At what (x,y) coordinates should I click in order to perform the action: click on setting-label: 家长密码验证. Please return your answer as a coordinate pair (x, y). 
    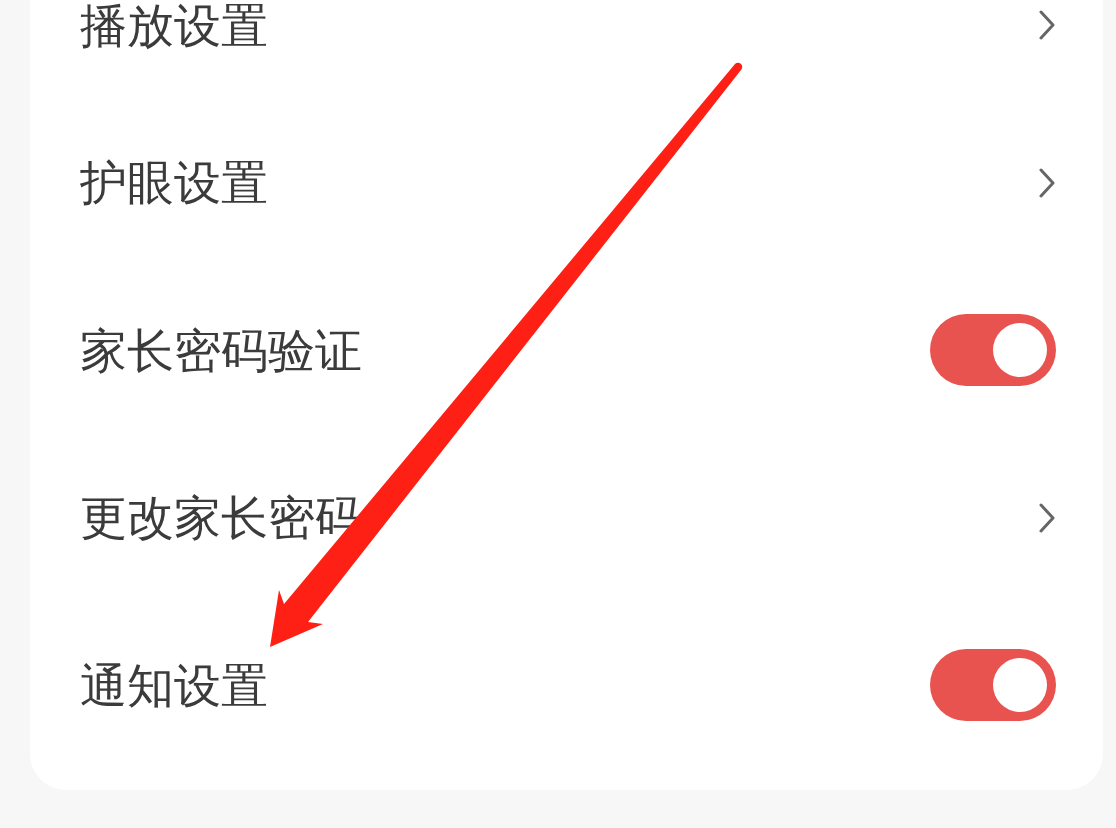
    Looking at the image, I should click on (221, 350).